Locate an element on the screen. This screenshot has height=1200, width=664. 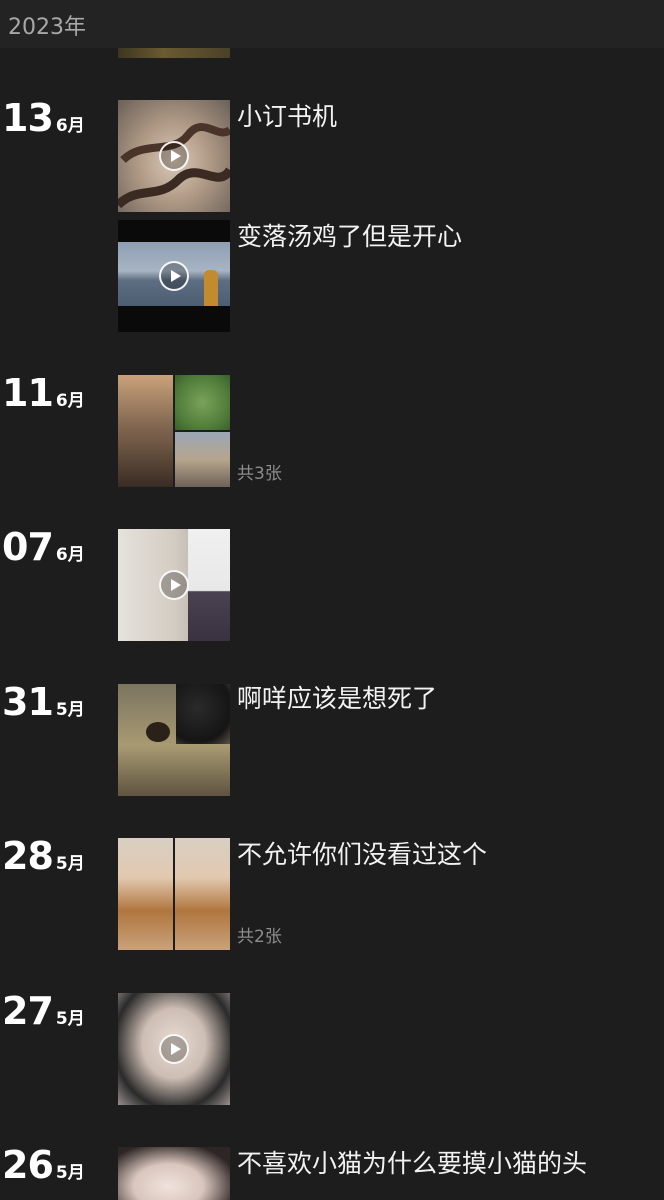
day-number: 27 is located at coordinates (28, 1011).